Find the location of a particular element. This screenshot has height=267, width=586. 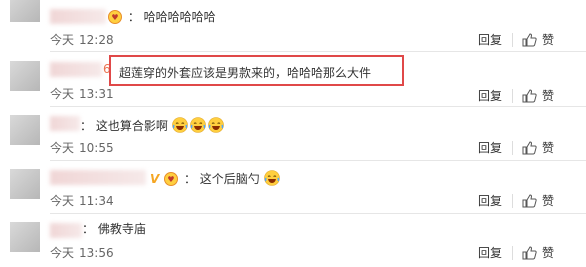

comment-line: ： 佛教寺庙 is located at coordinates (114, 229).